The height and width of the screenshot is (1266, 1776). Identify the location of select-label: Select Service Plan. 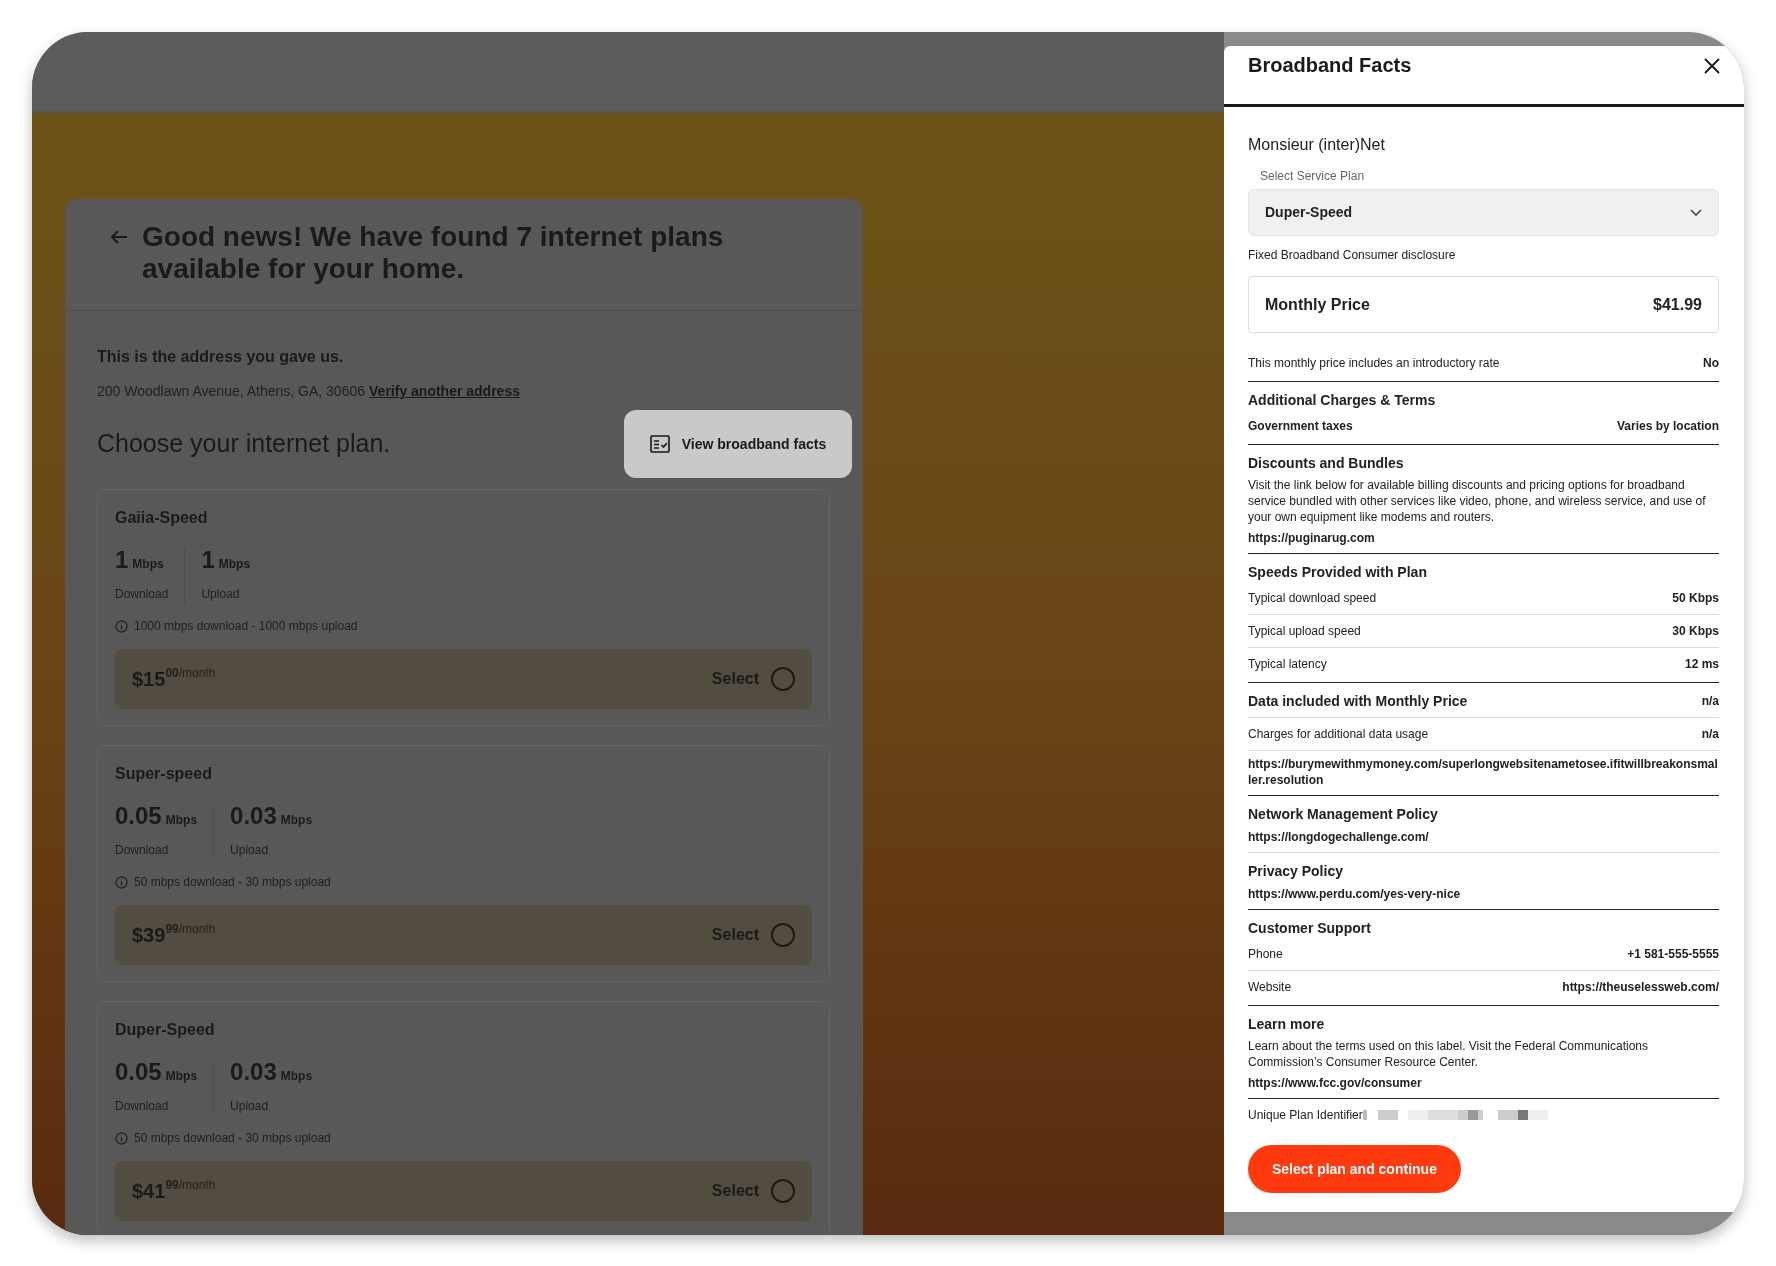
(1313, 176).